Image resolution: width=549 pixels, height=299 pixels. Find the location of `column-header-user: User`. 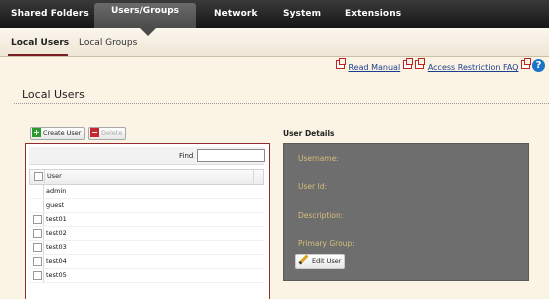

column-header-user: User is located at coordinates (54, 176).